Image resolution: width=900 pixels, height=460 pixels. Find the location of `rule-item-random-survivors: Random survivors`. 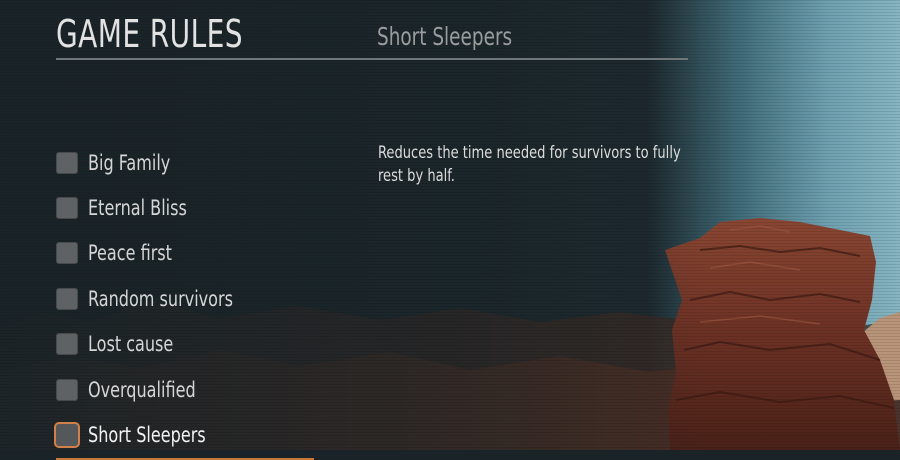

rule-item-random-survivors: Random survivors is located at coordinates (185, 298).